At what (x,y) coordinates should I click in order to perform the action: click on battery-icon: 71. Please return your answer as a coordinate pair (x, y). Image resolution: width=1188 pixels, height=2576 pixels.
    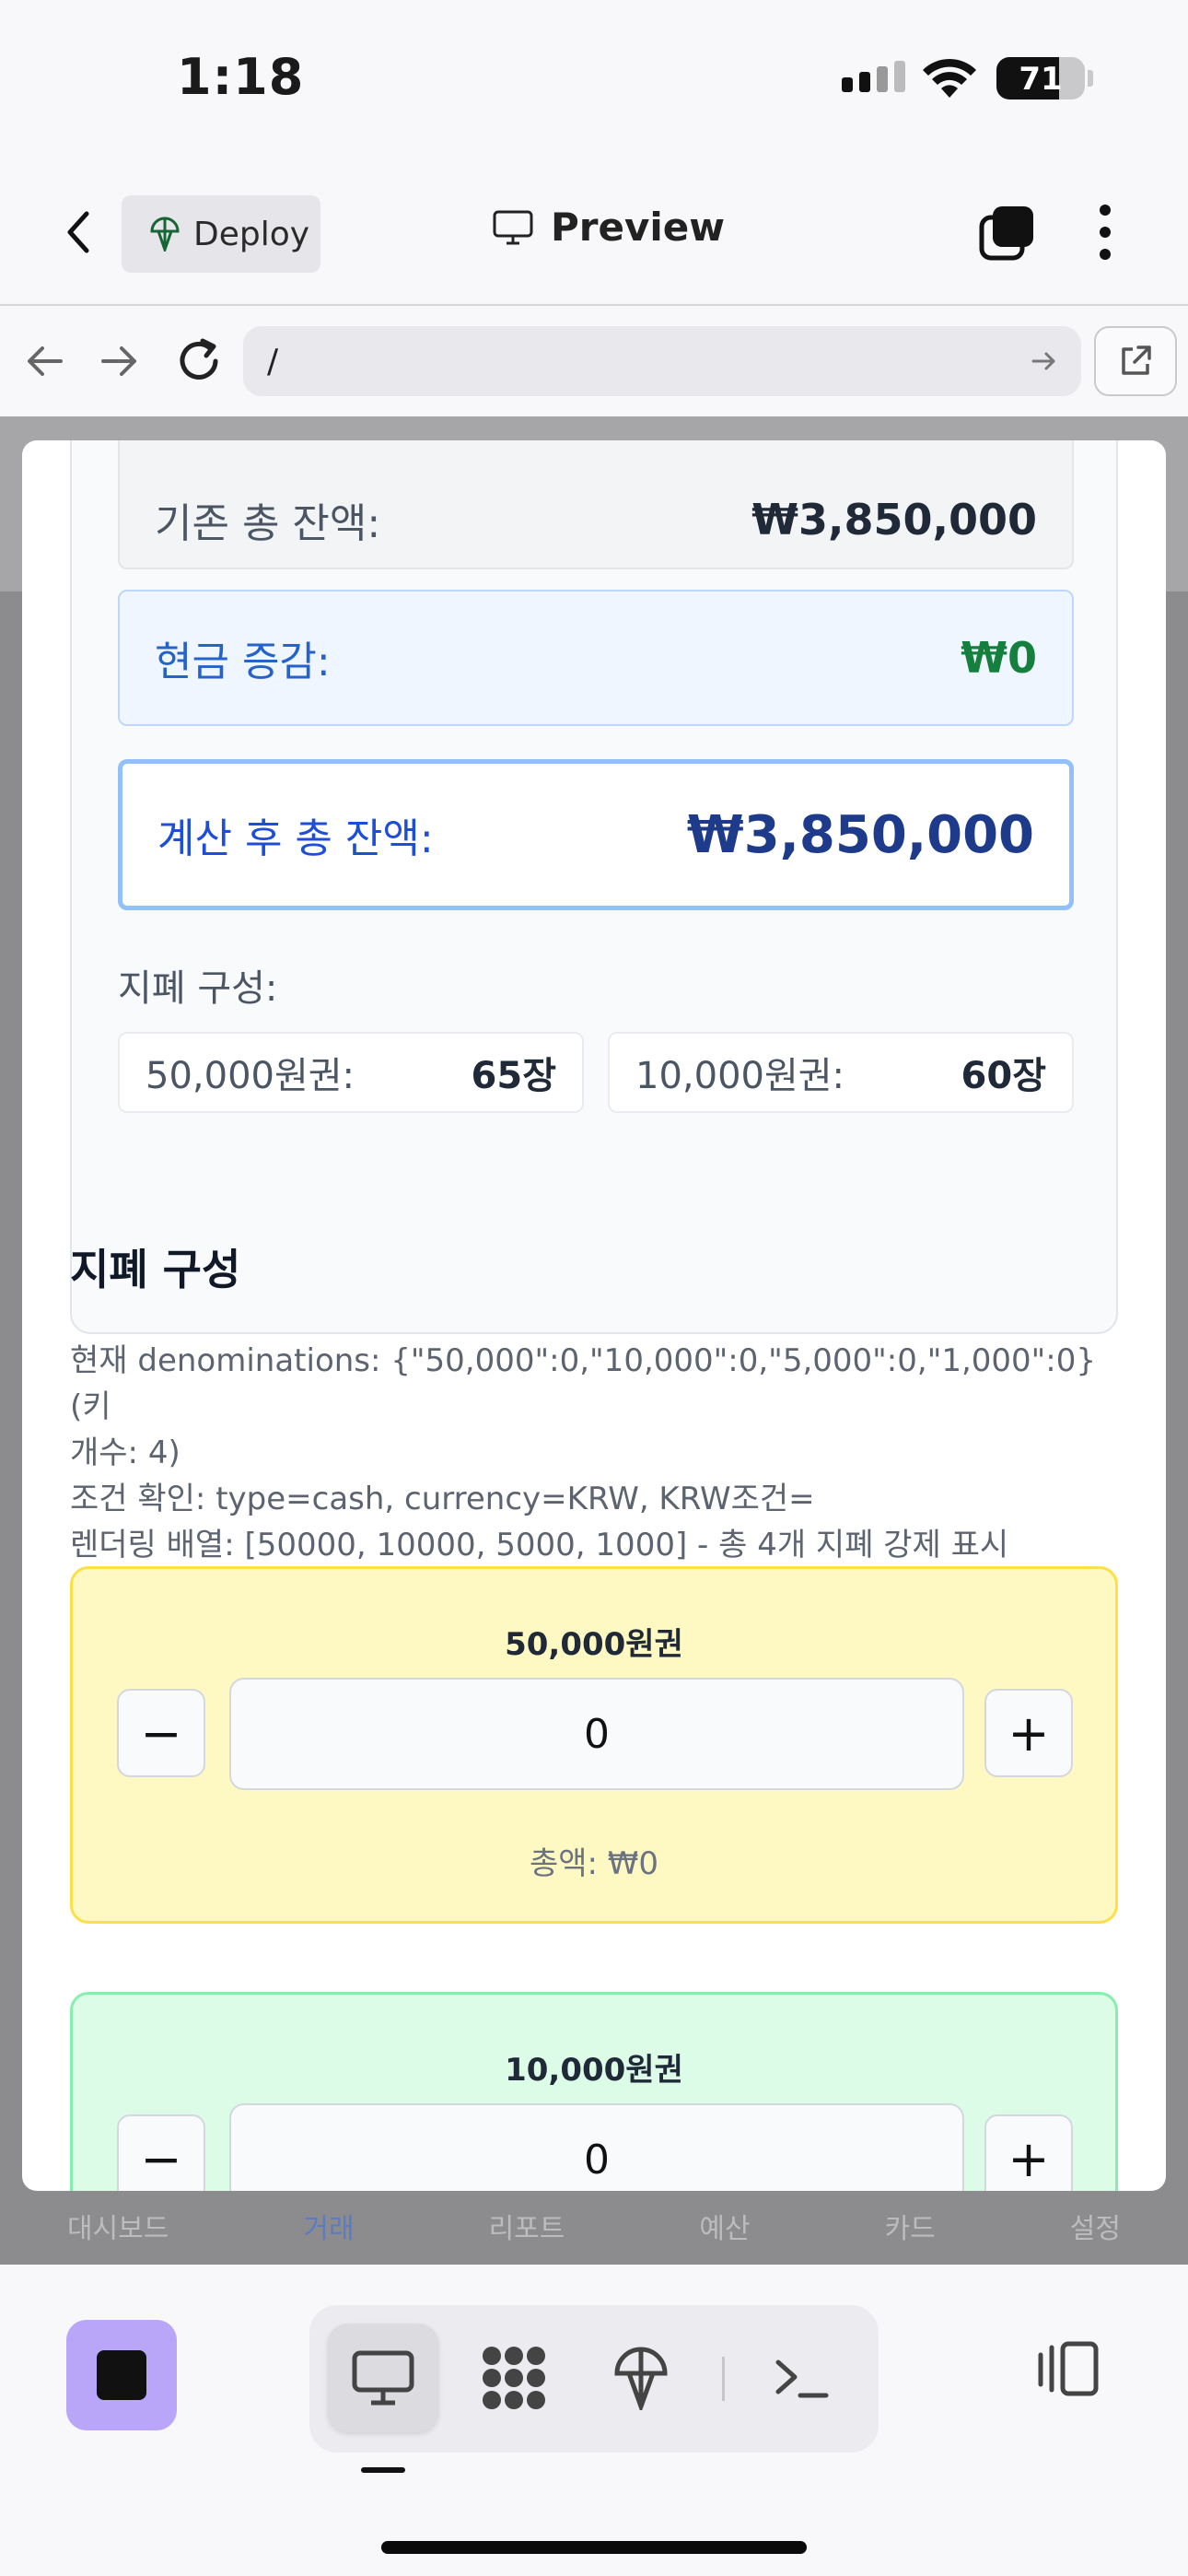
    Looking at the image, I should click on (1040, 78).